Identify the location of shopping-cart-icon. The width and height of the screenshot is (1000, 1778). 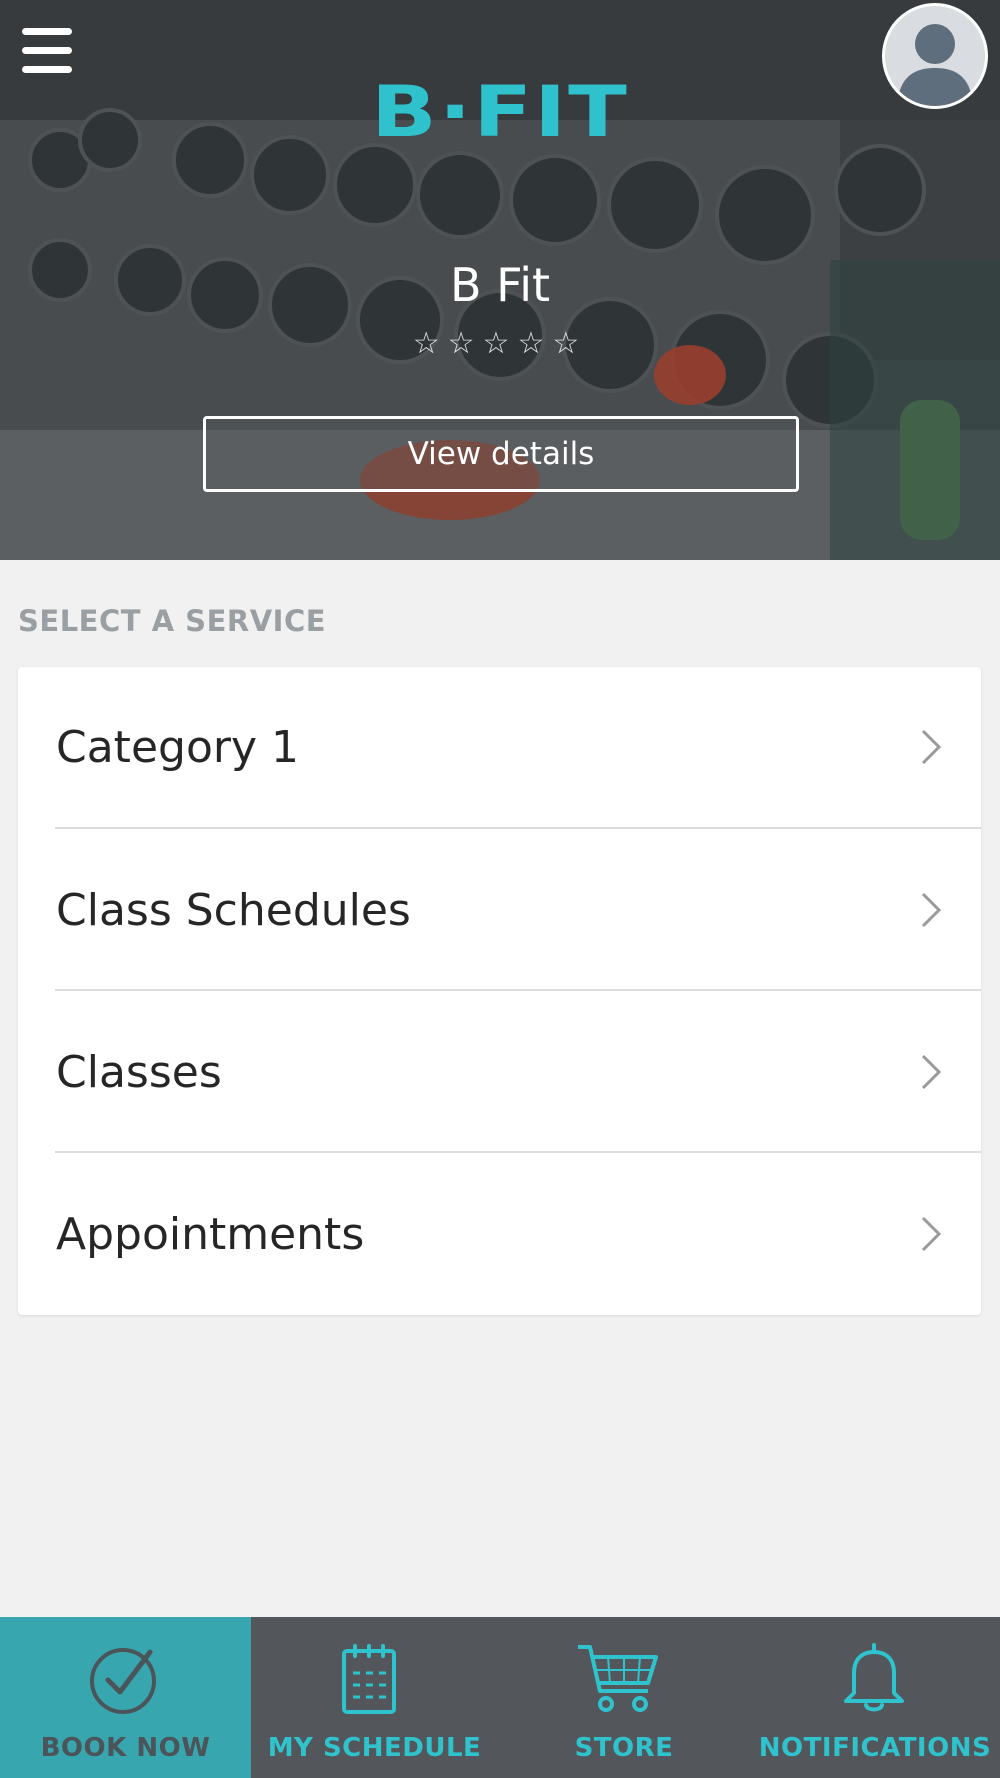
(618, 1678).